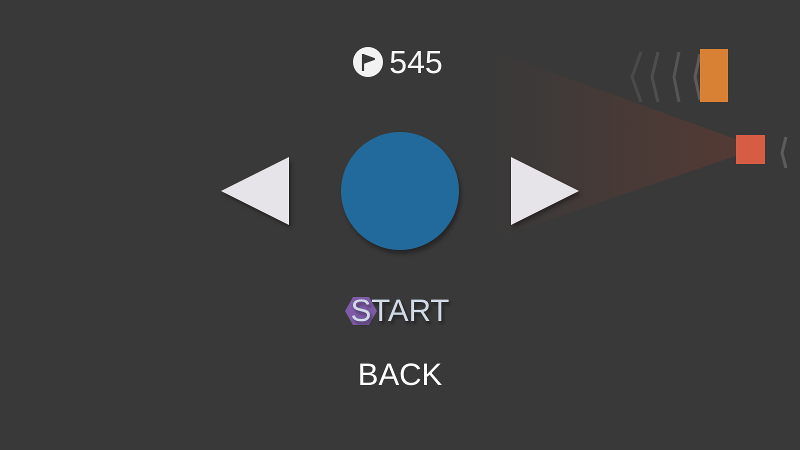 The image size is (800, 450). I want to click on right-triangle-icon, so click(545, 191).